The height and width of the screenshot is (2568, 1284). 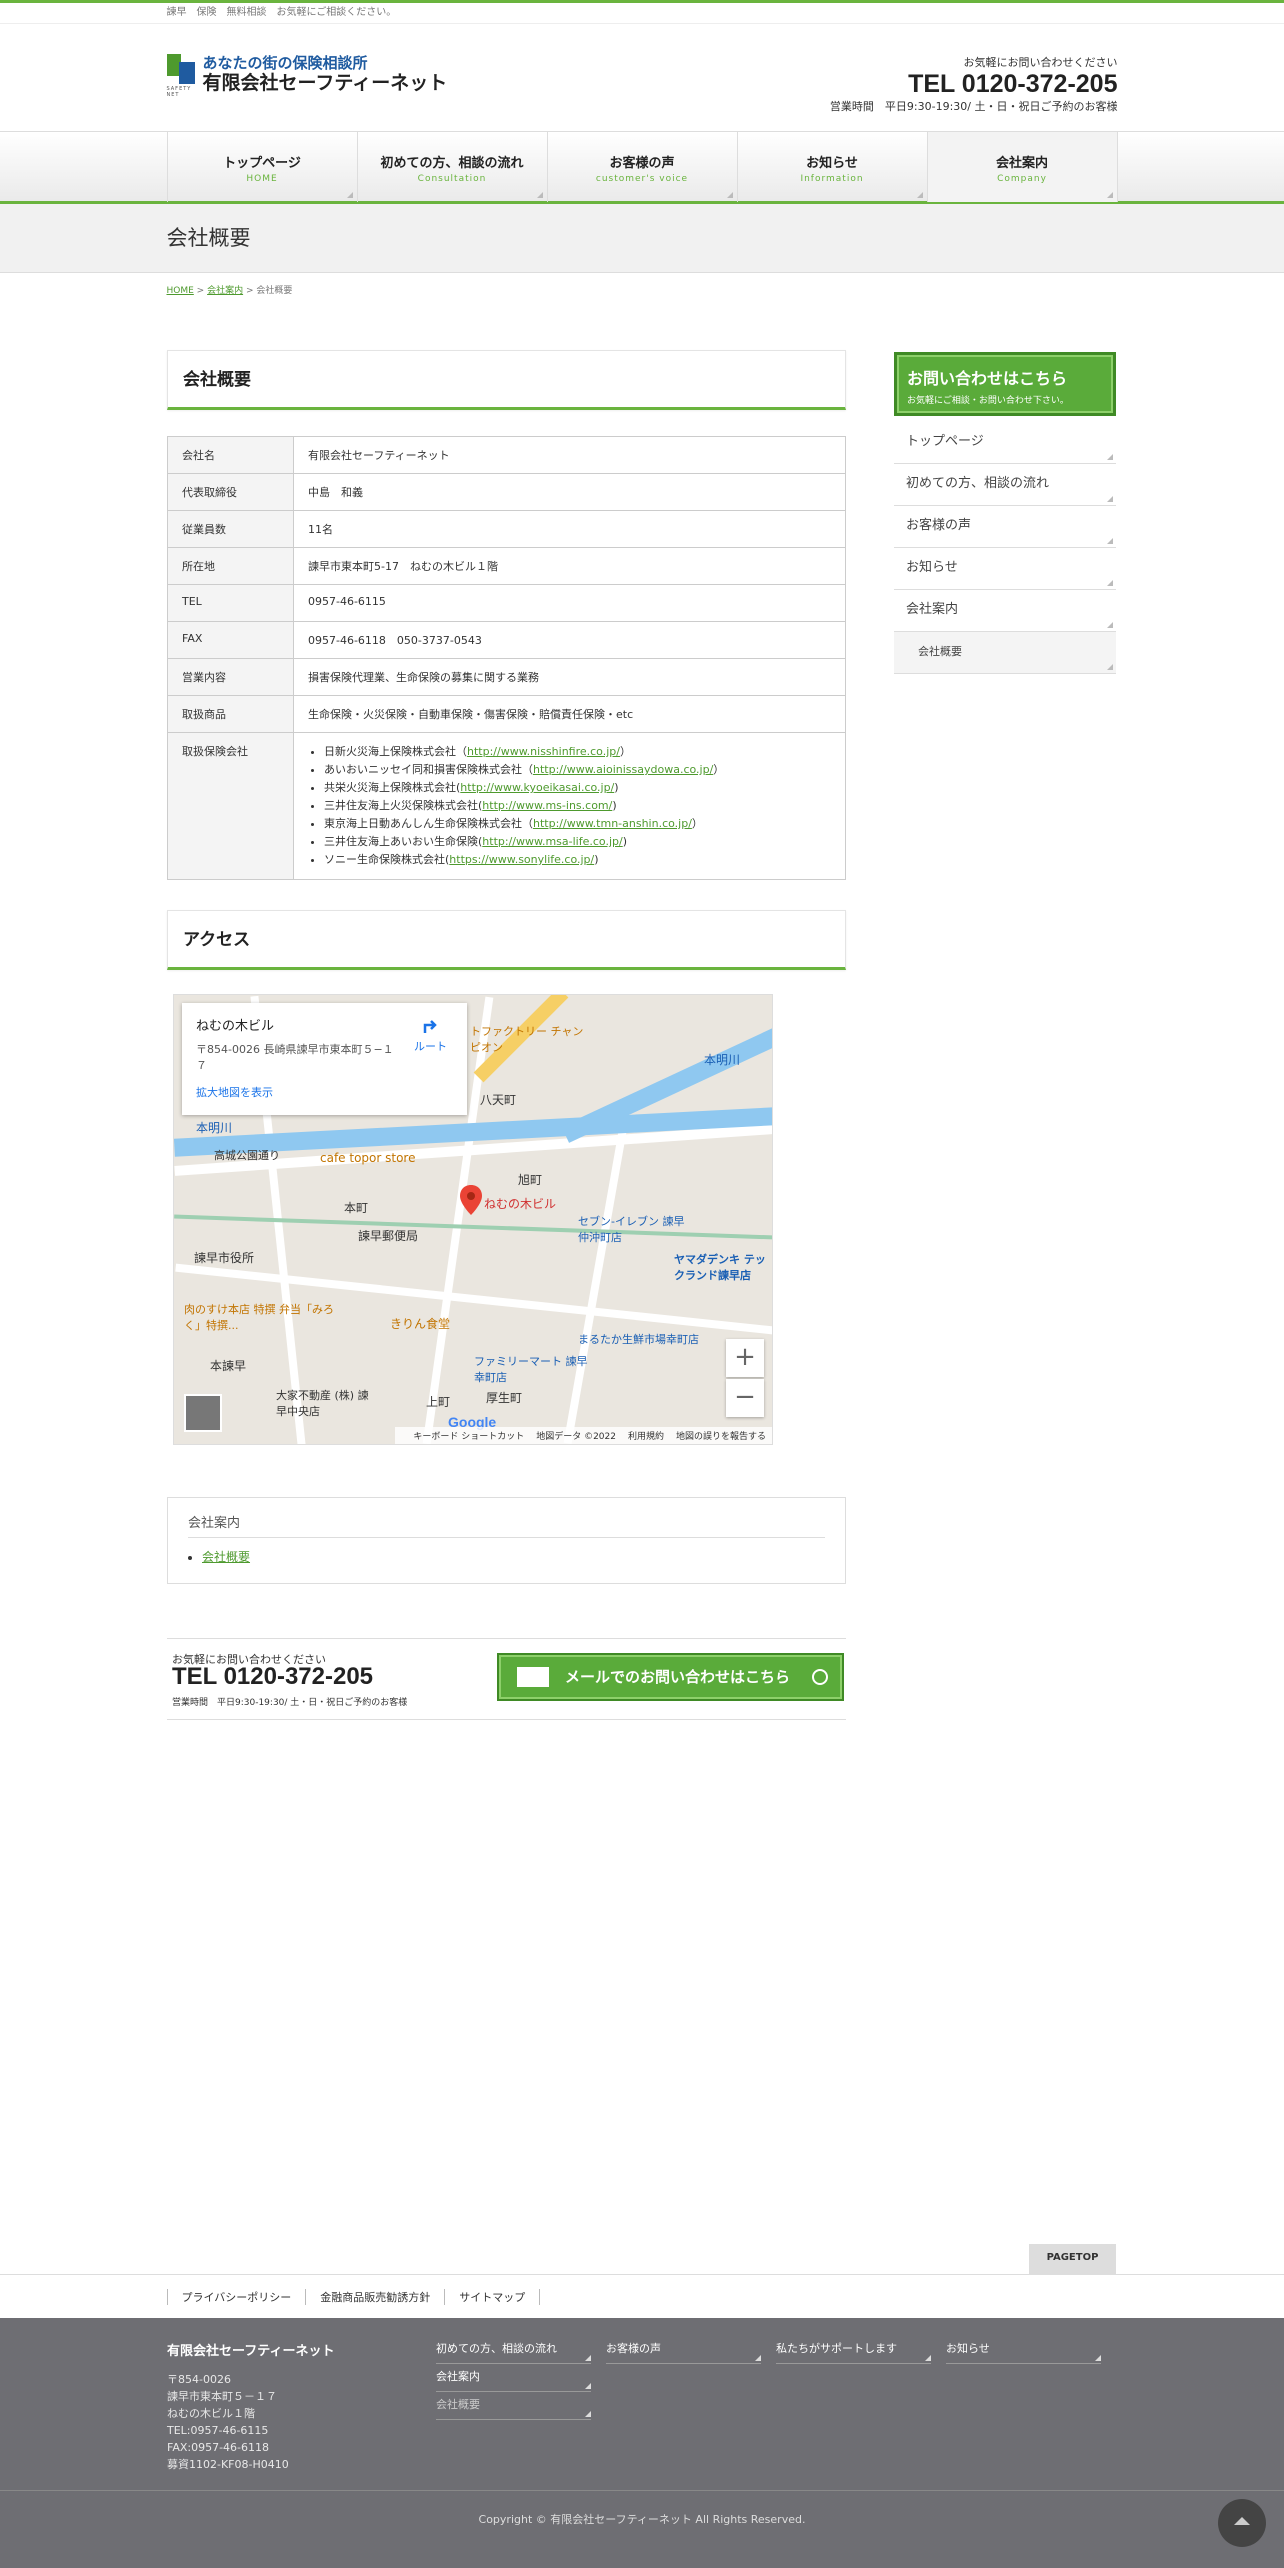 I want to click on top-bar-text: 諫早 保険 無料相談 お気軽にご相談ください。, so click(x=281, y=12).